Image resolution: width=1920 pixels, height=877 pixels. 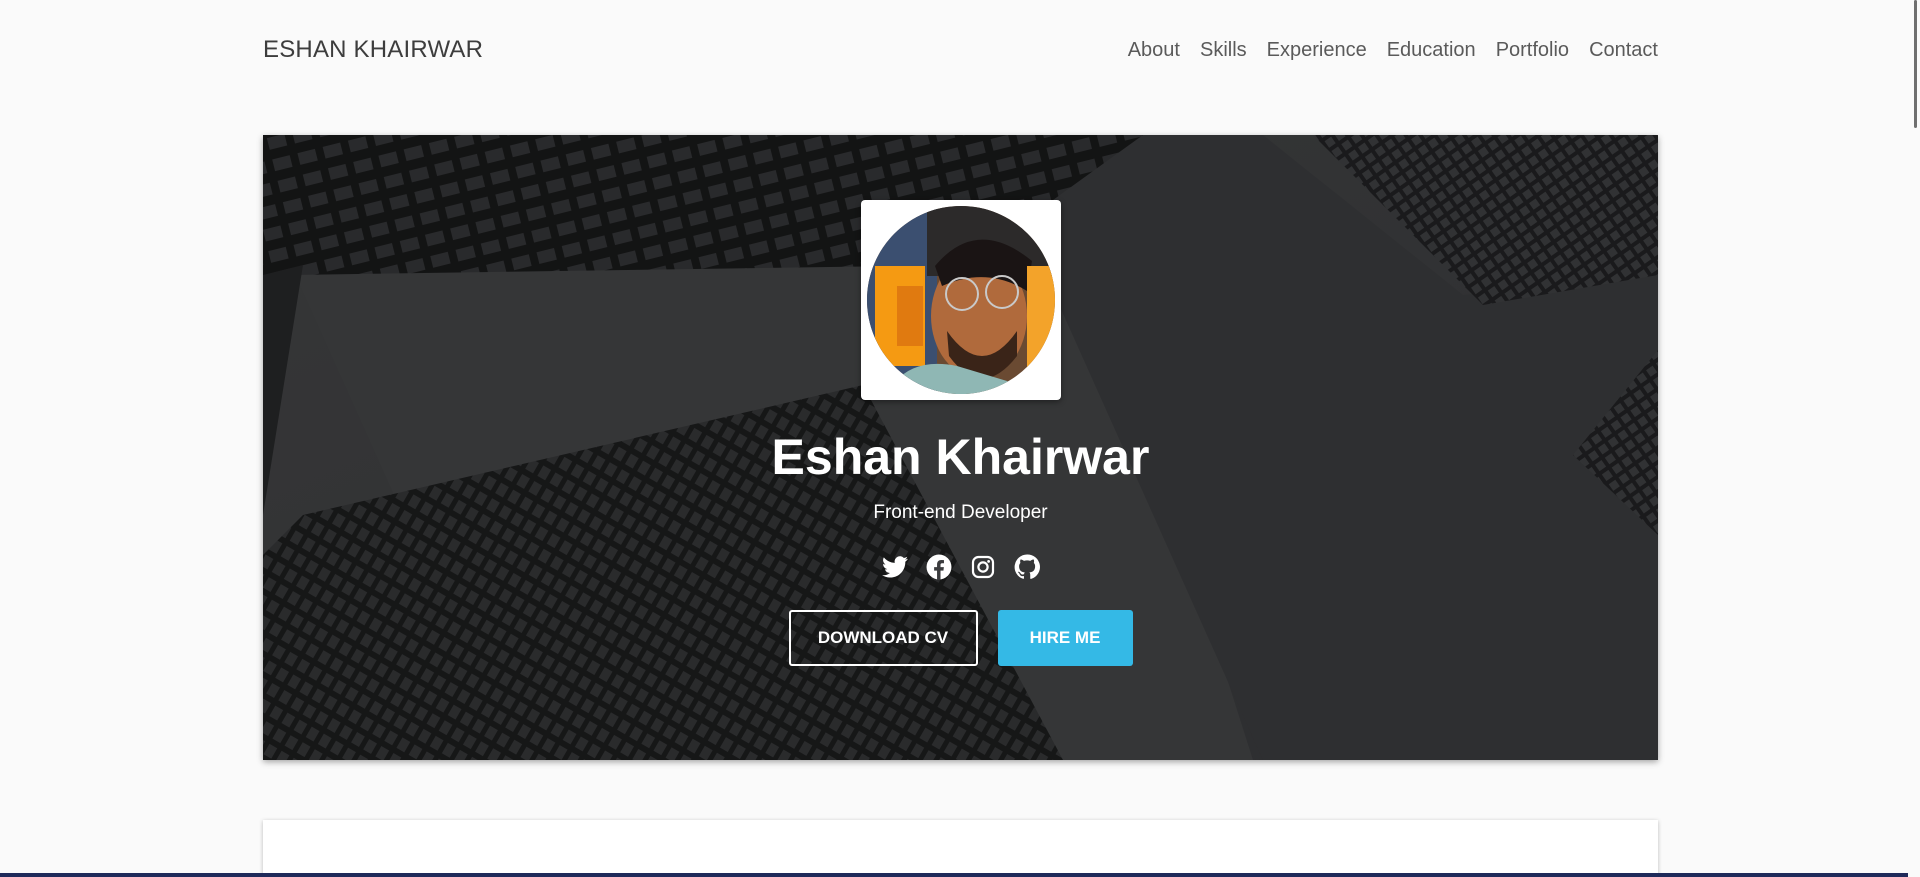 What do you see at coordinates (960, 567) in the screenshot?
I see `social-links` at bounding box center [960, 567].